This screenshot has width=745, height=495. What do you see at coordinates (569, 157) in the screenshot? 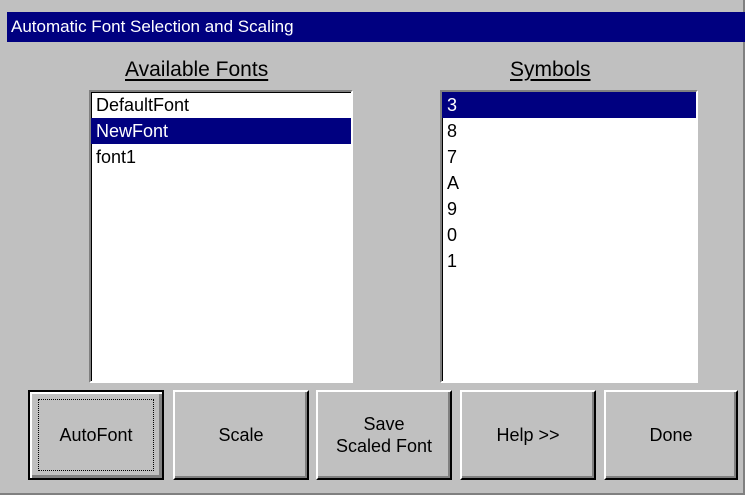
I see `symbol-item: 7` at bounding box center [569, 157].